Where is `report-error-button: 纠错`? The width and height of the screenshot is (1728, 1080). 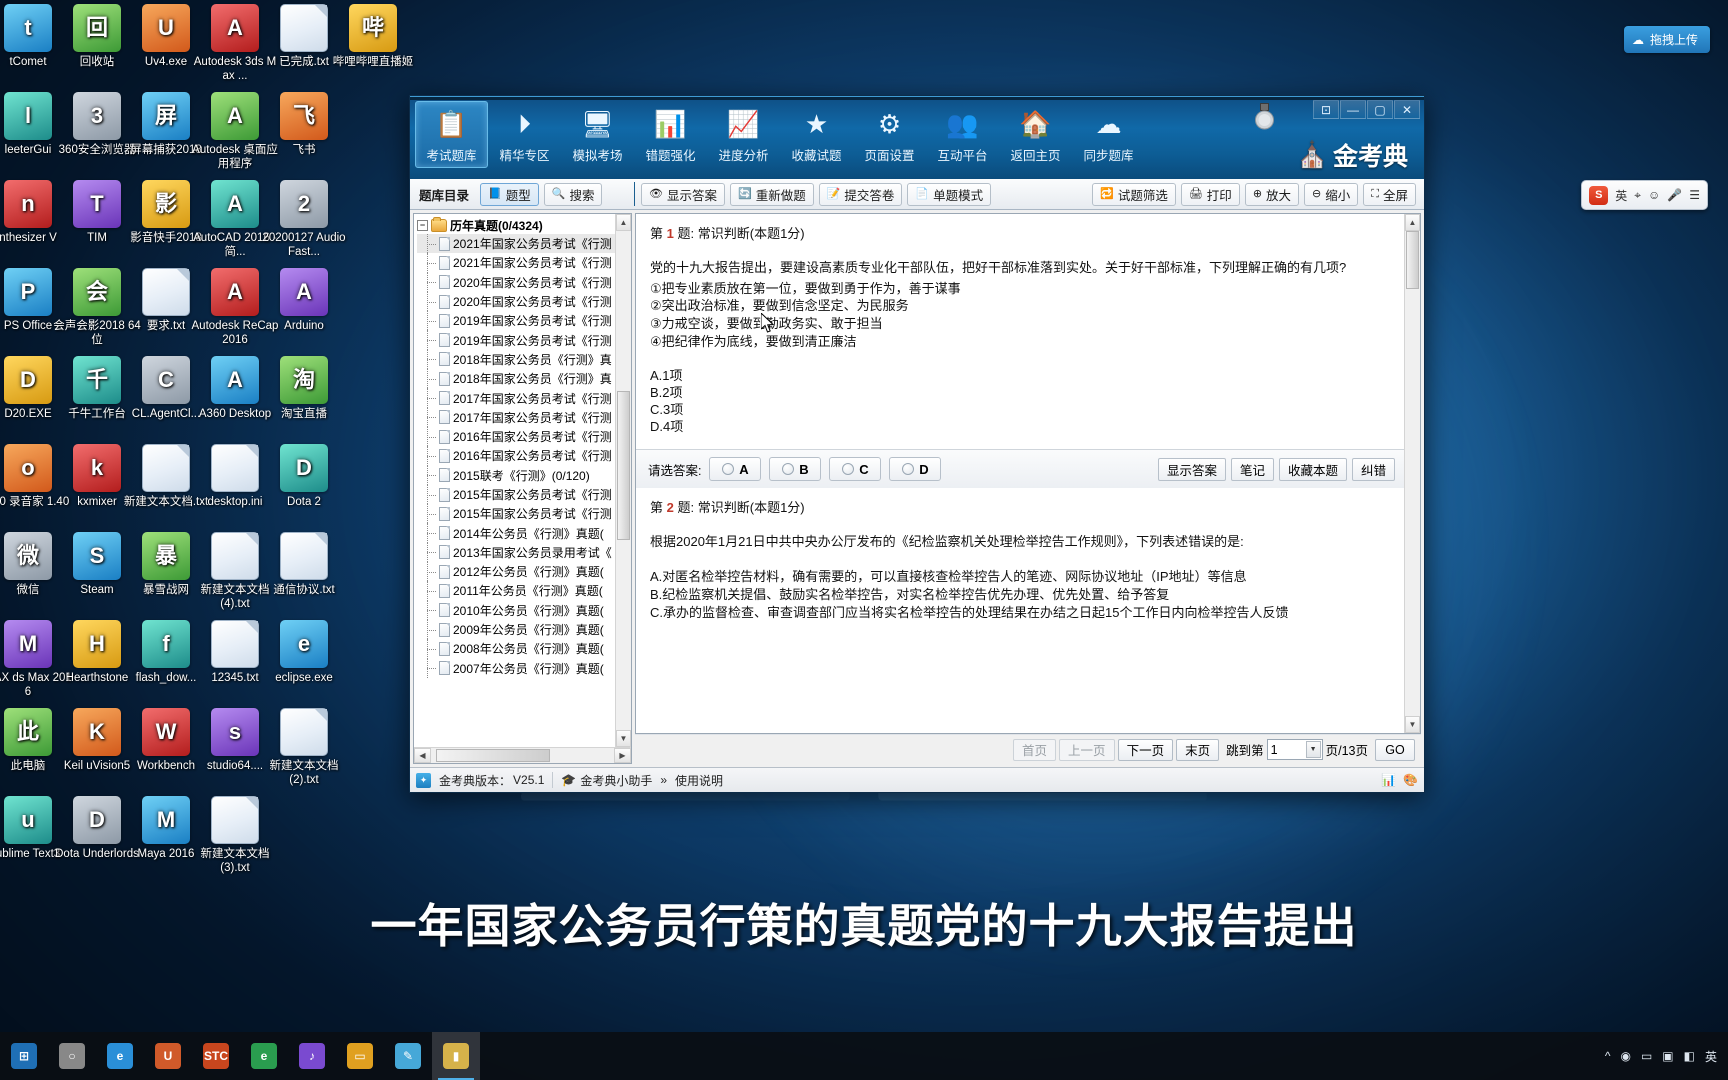 report-error-button: 纠错 is located at coordinates (1373, 469).